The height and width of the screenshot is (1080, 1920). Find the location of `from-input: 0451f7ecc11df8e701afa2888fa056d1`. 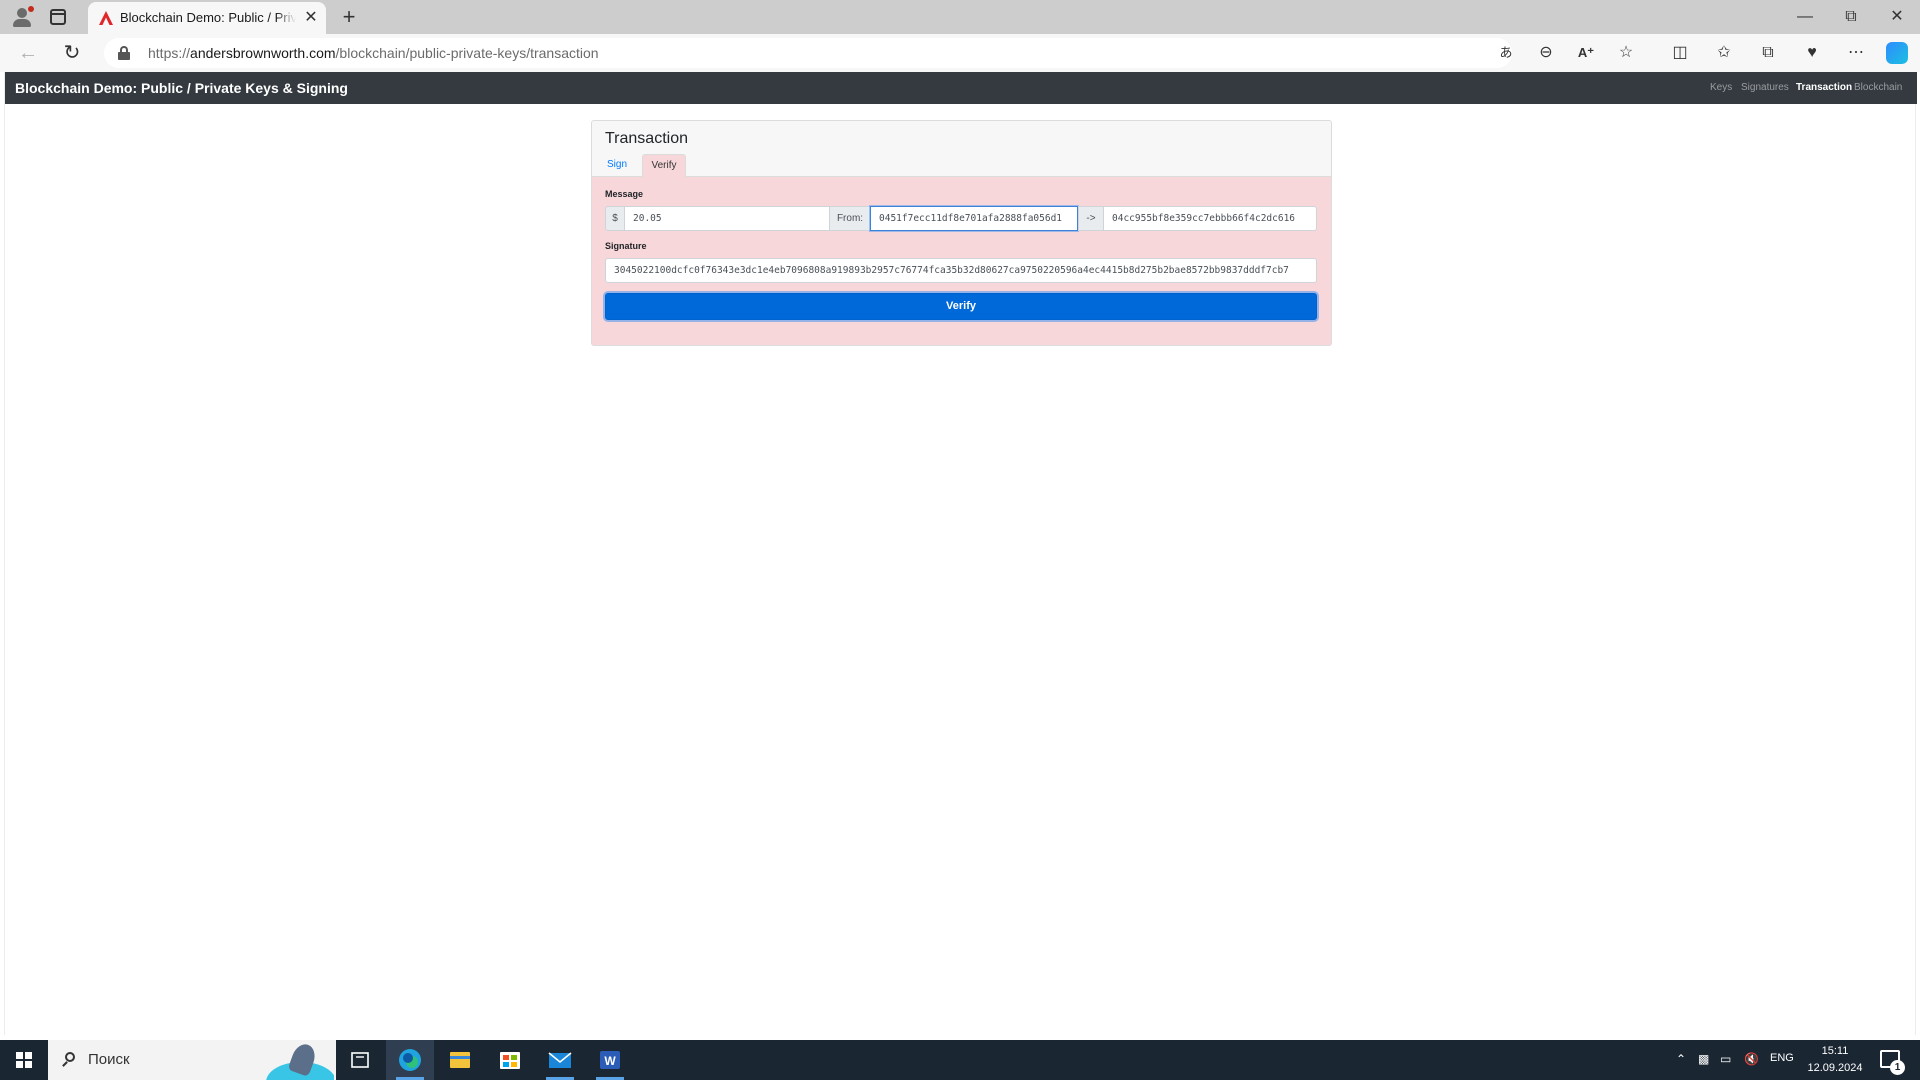

from-input: 0451f7ecc11df8e701afa2888fa056d1 is located at coordinates (974, 218).